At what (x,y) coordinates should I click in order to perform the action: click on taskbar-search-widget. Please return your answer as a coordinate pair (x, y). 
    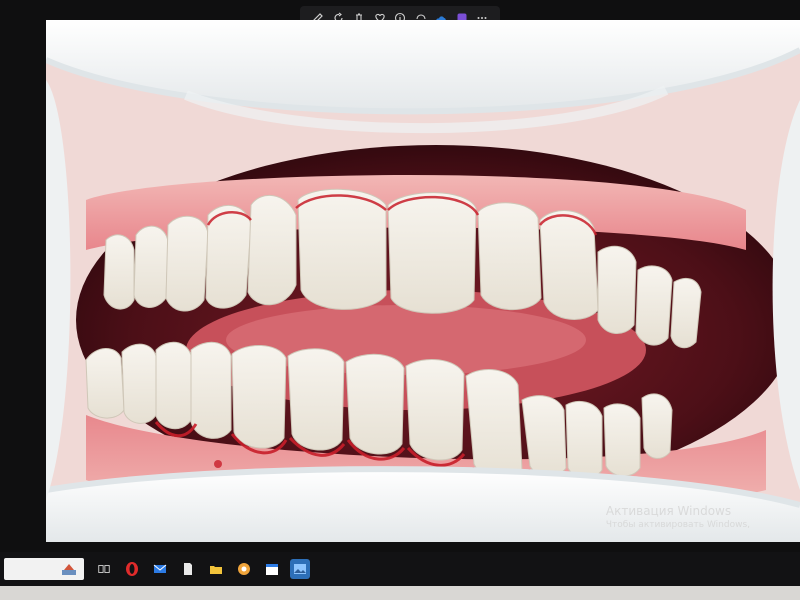
    Looking at the image, I should click on (44, 569).